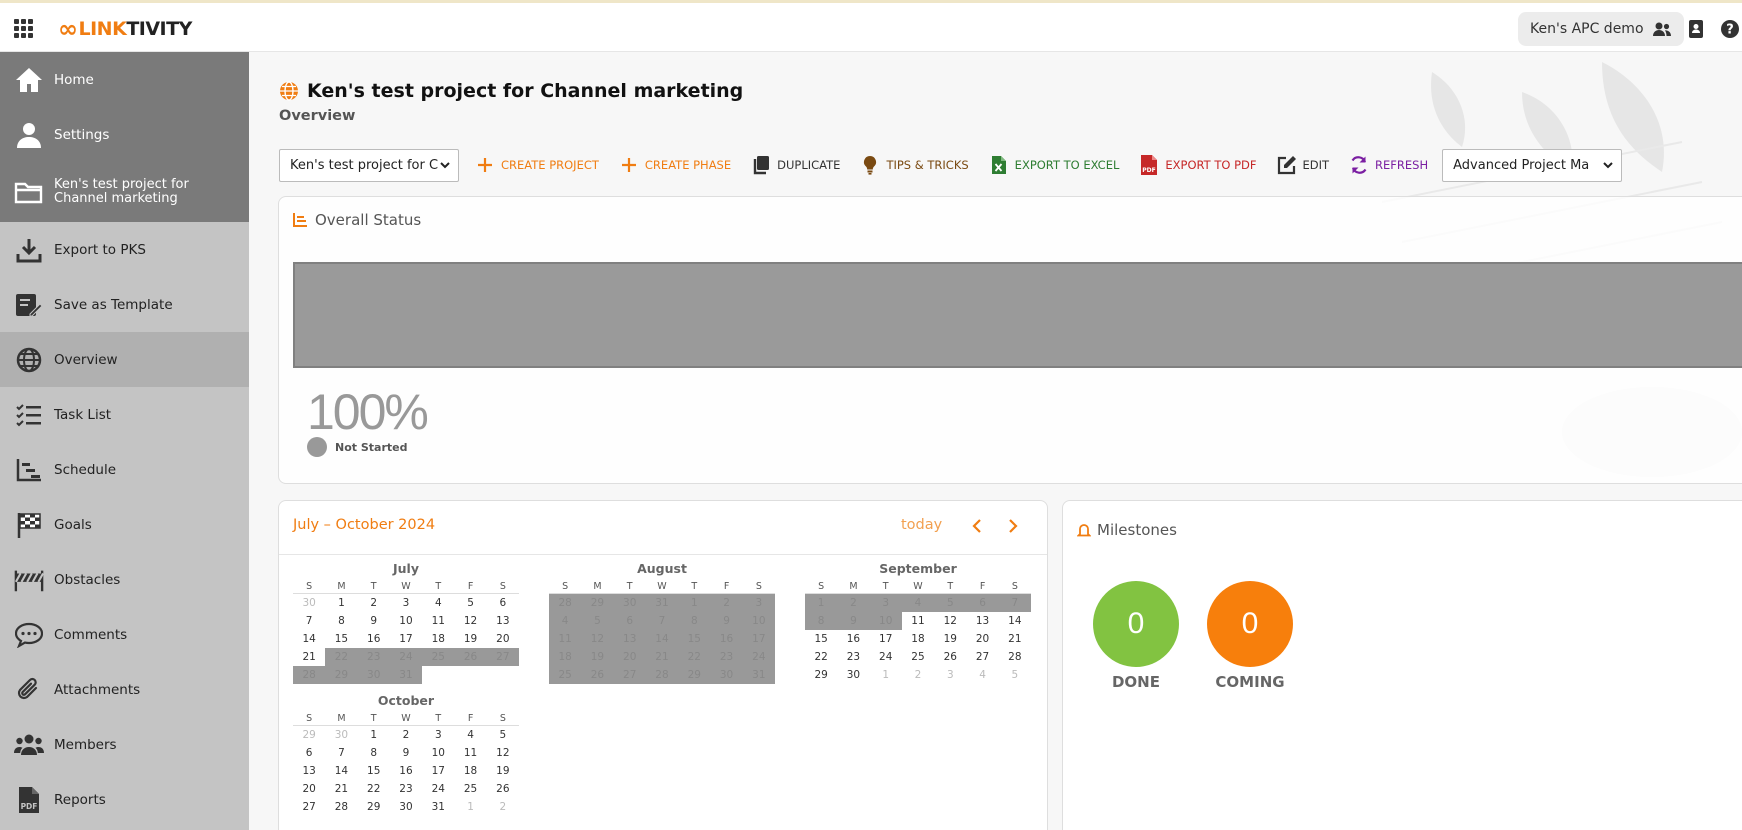 This screenshot has height=830, width=1742. What do you see at coordinates (1696, 29) in the screenshot?
I see `contacts-icon` at bounding box center [1696, 29].